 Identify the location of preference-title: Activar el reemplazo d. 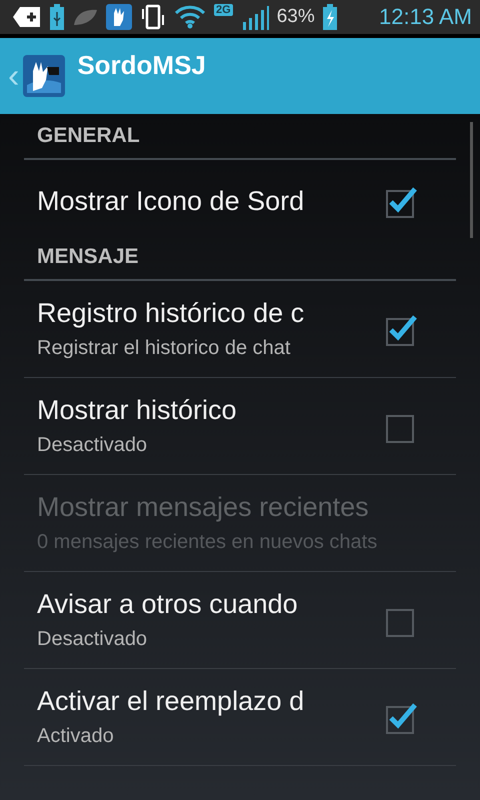
(171, 701).